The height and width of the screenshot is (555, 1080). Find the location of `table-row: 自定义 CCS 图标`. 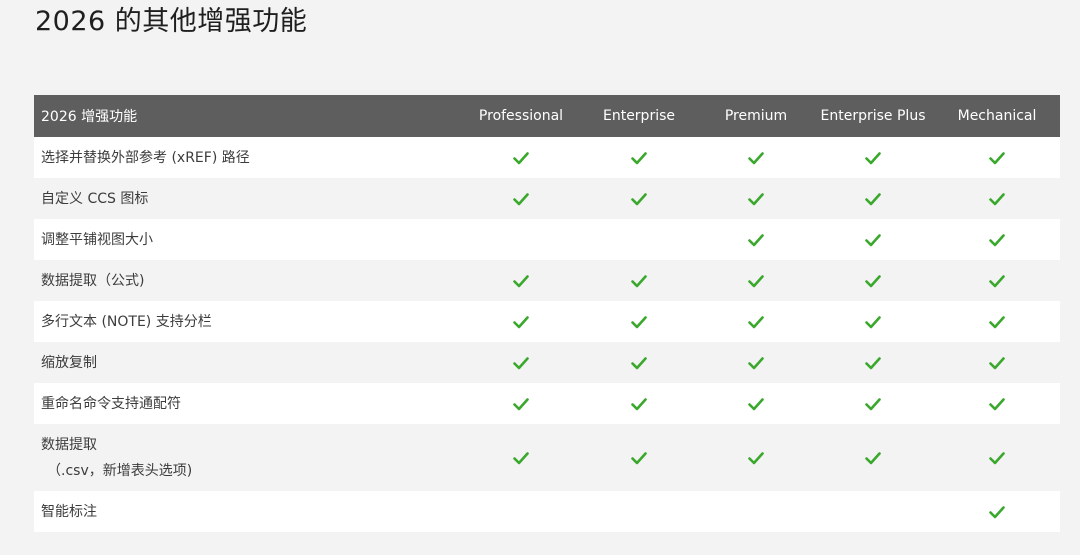

table-row: 自定义 CCS 图标 is located at coordinates (547, 198).